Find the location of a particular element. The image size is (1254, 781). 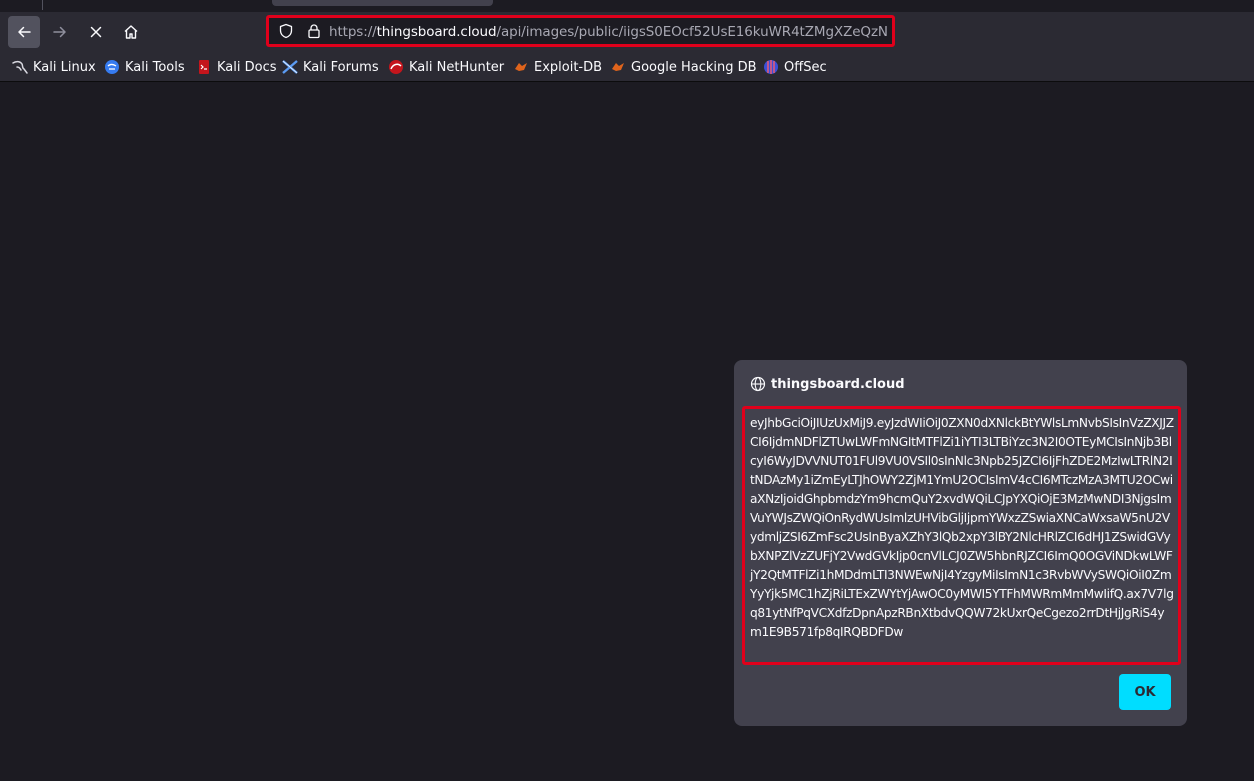

url-domain: thingsboard.cloud is located at coordinates (436, 32).